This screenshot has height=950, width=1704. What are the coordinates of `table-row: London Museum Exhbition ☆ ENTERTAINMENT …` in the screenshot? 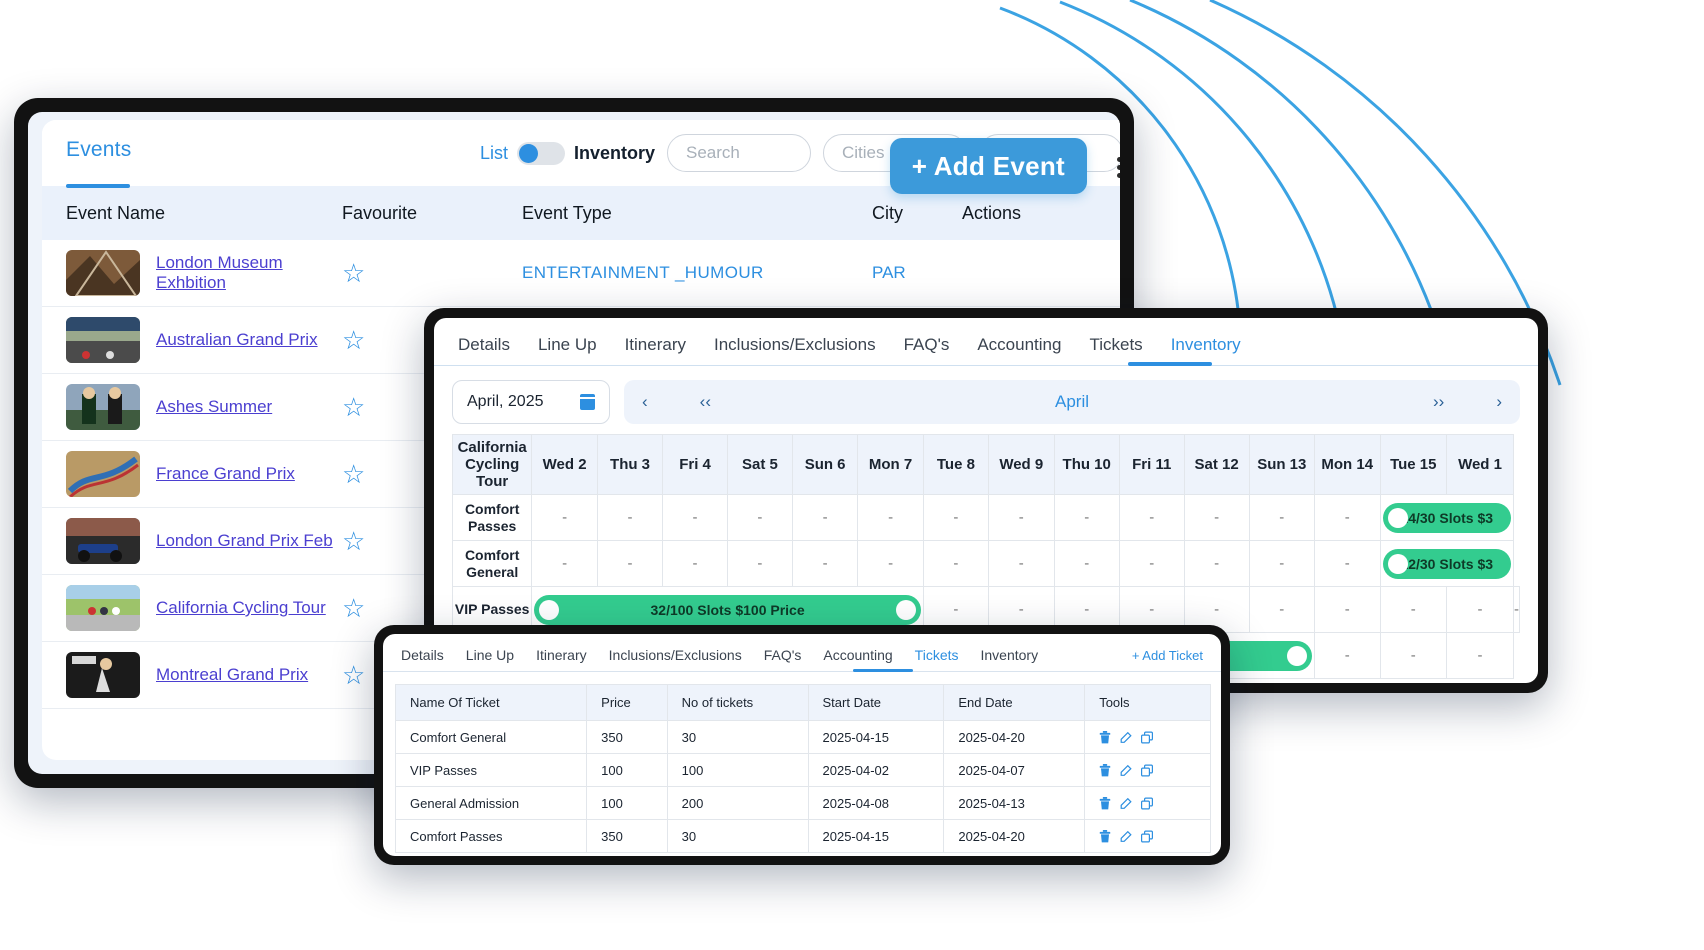 It's located at (581, 273).